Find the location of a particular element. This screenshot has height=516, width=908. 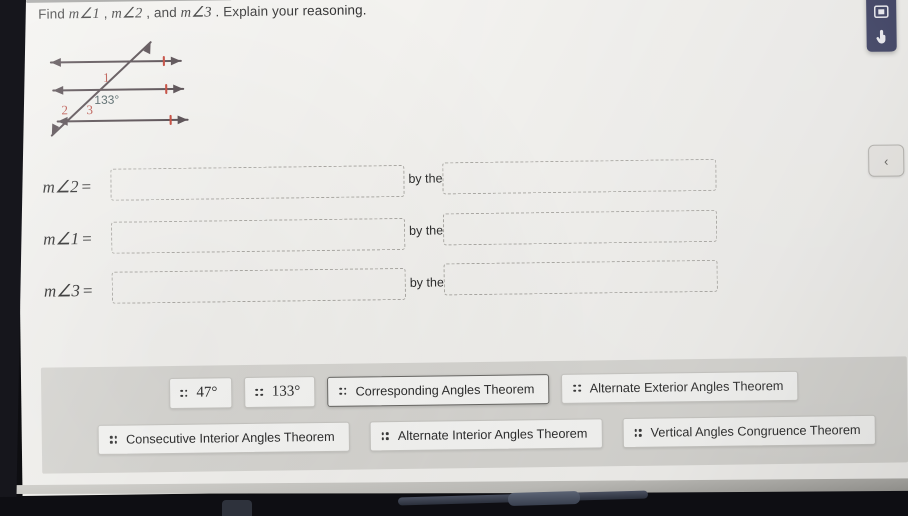

connector-m2: by the is located at coordinates (425, 178).